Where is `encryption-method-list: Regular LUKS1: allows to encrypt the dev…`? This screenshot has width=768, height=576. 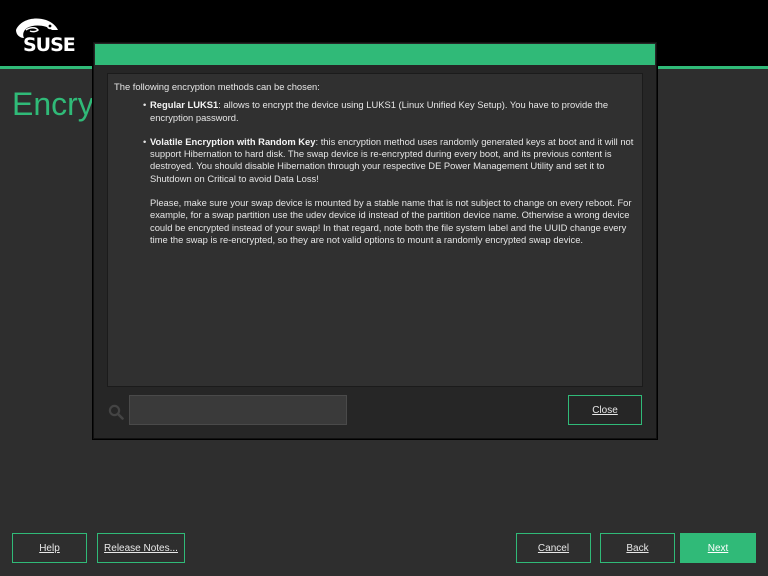 encryption-method-list: Regular LUKS1: allows to encrypt the dev… is located at coordinates (375, 142).